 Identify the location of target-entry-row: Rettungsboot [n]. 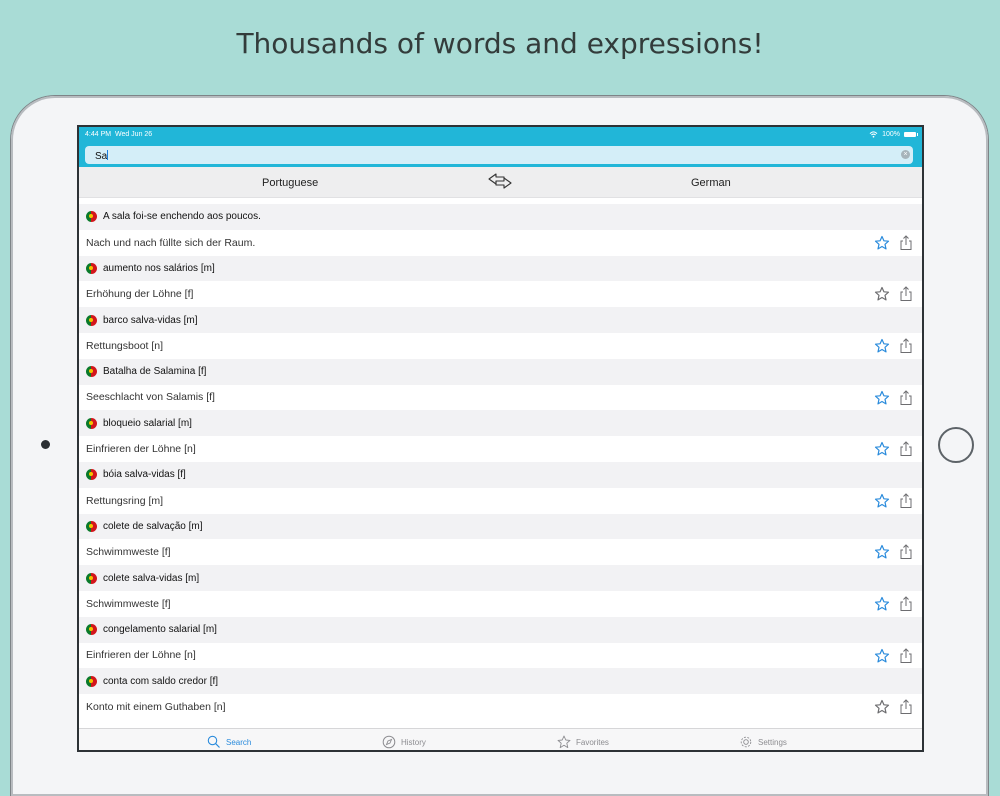
(500, 345).